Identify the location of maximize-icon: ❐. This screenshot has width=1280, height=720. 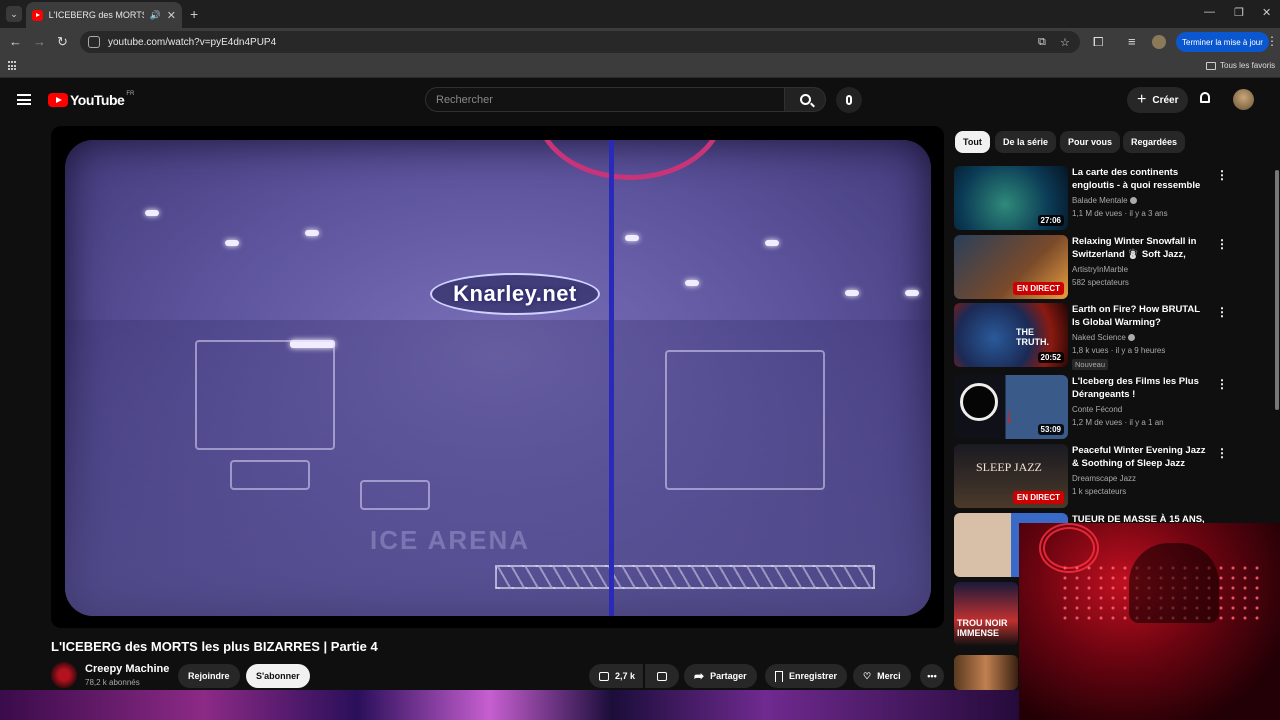
(1239, 12).